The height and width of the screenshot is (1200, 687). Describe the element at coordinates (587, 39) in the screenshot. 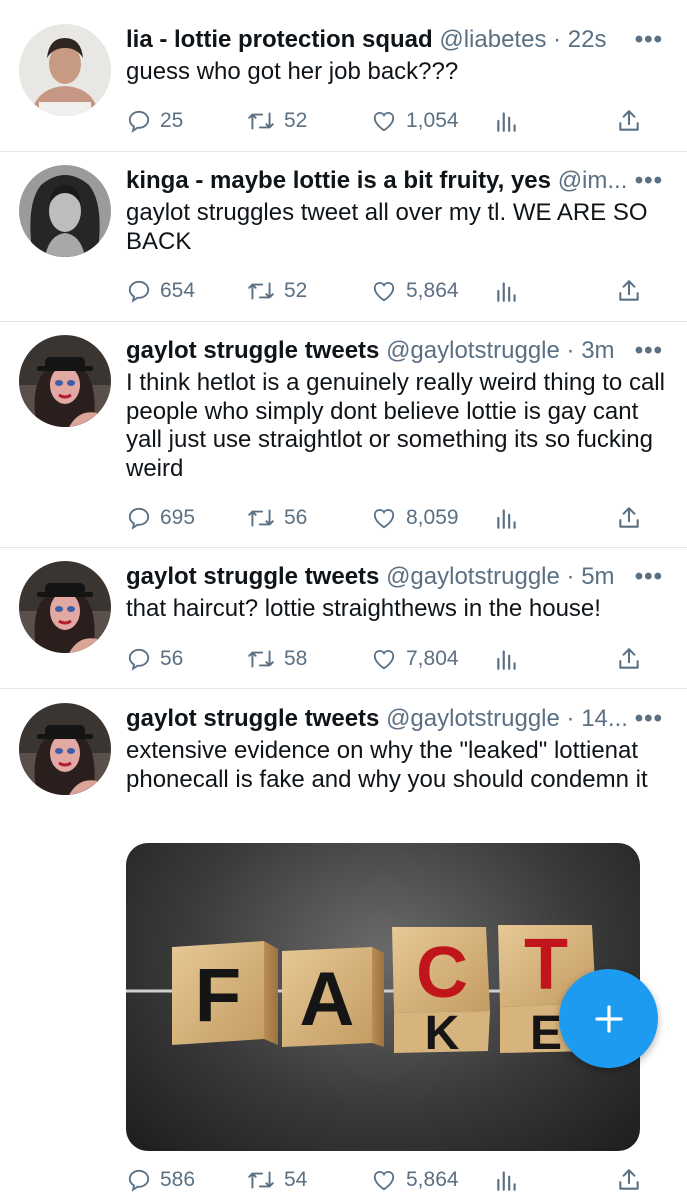

I see `timestamp: 22s` at that location.